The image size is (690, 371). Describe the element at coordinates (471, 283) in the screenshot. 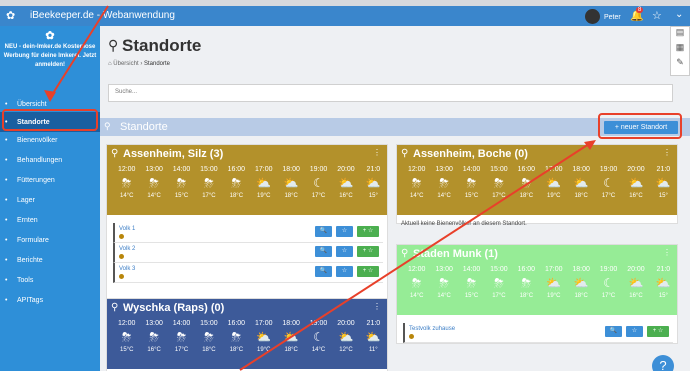

I see `forecast-hour: 14:00 ⛈ 15°C` at that location.